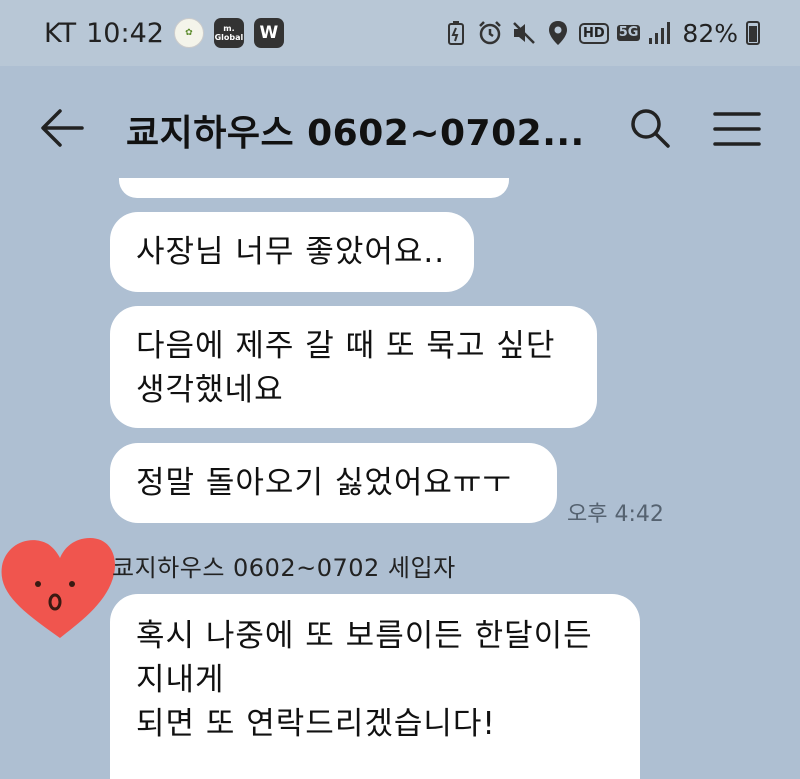 This screenshot has width=800, height=779. Describe the element at coordinates (353, 367) in the screenshot. I see `message-bubble: 다음에 제주 갈 때 또 묵고 싶단 생각했네요` at that location.